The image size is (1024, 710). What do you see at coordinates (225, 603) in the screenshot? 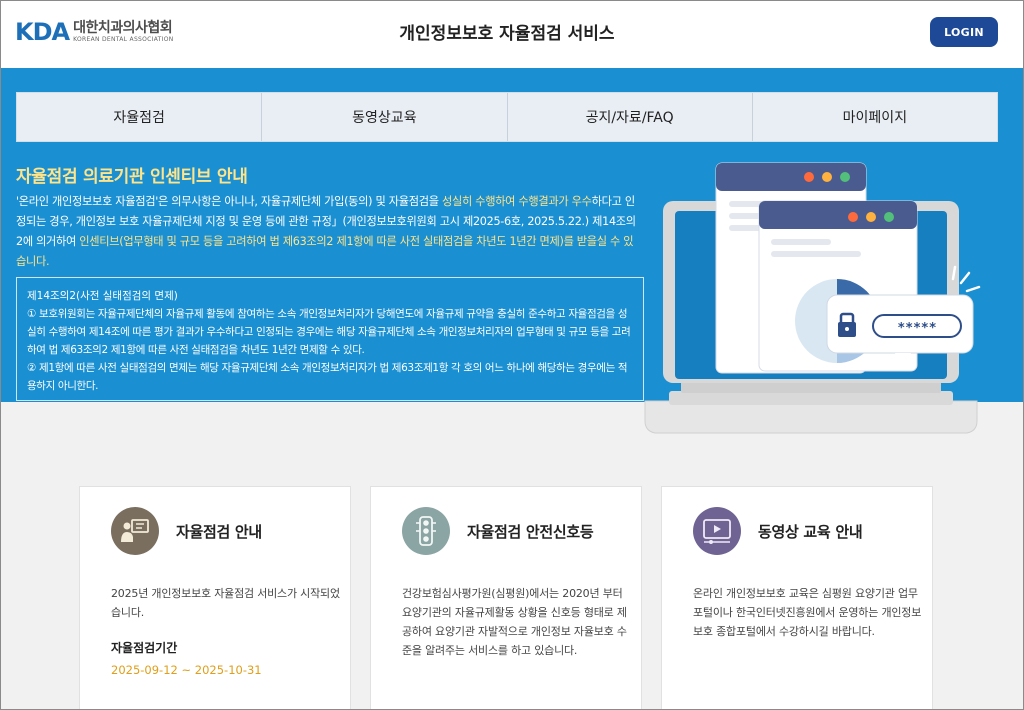
I see `card-text: 2025년 개인정보보호 자율점검 서비스가 시작되었습니다.` at bounding box center [225, 603].